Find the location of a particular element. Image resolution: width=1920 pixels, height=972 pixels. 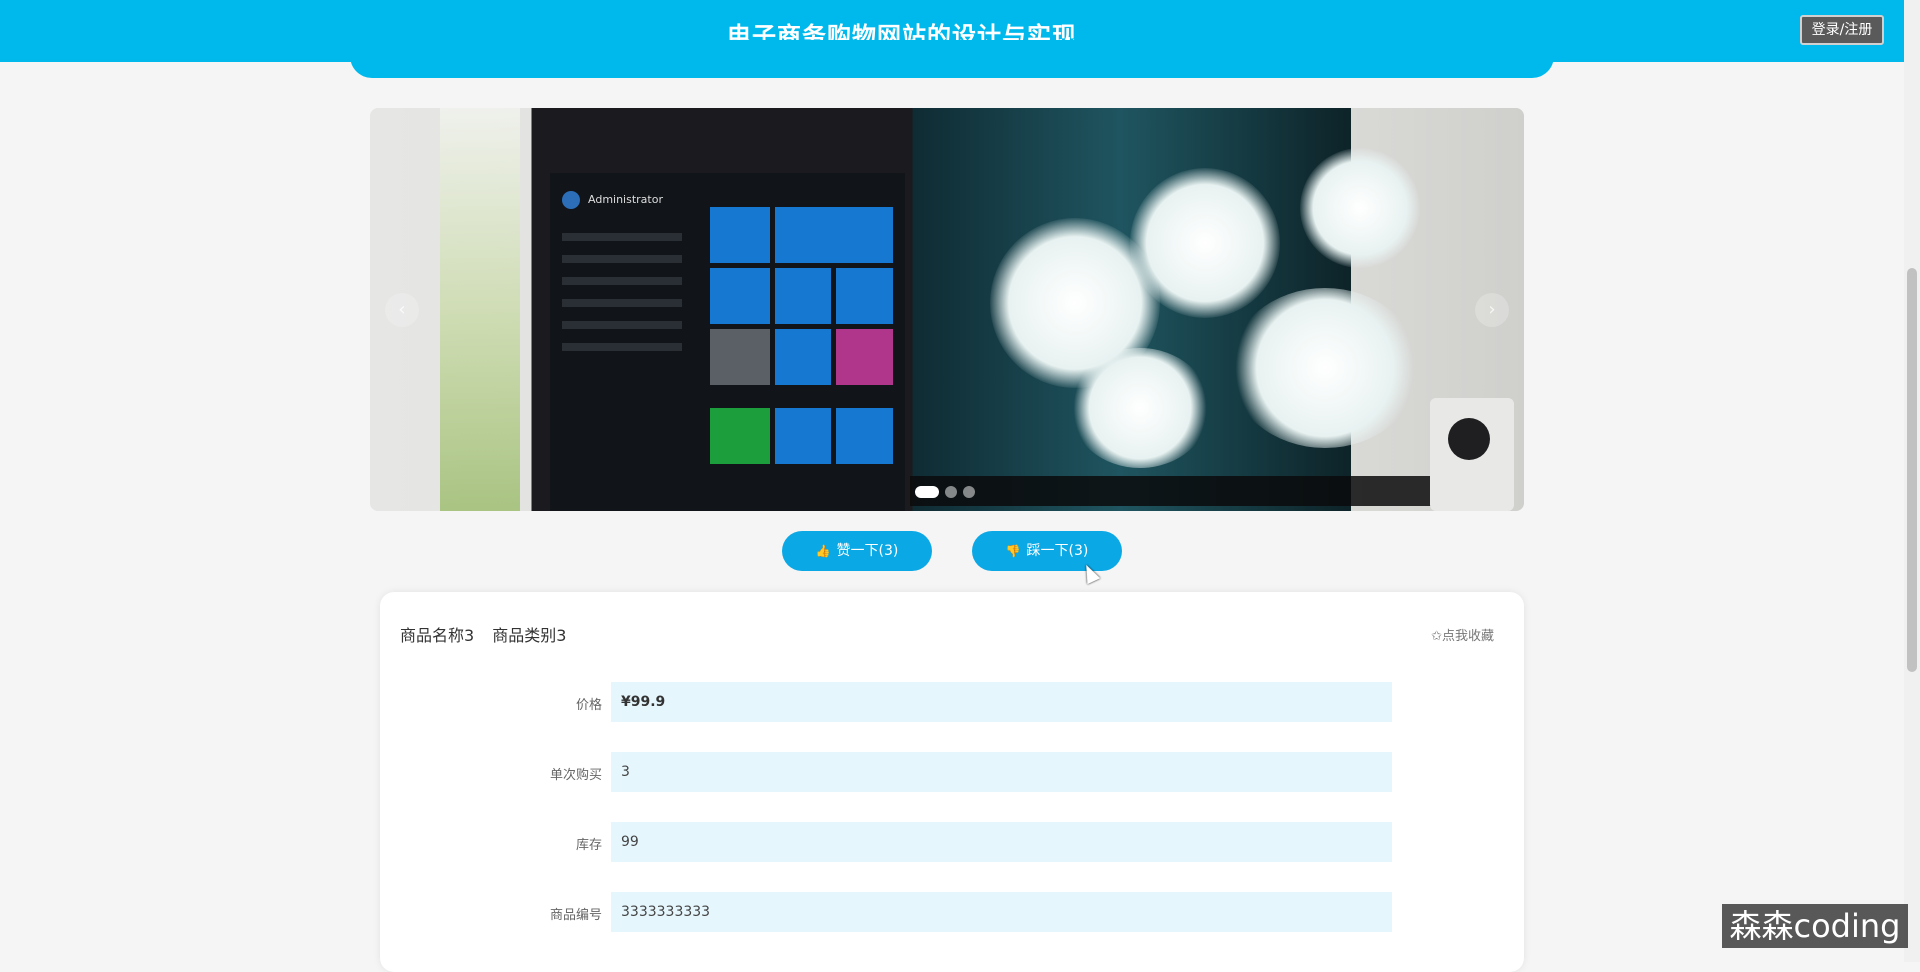

field-row-stock: 库存 99 is located at coordinates (952, 842).